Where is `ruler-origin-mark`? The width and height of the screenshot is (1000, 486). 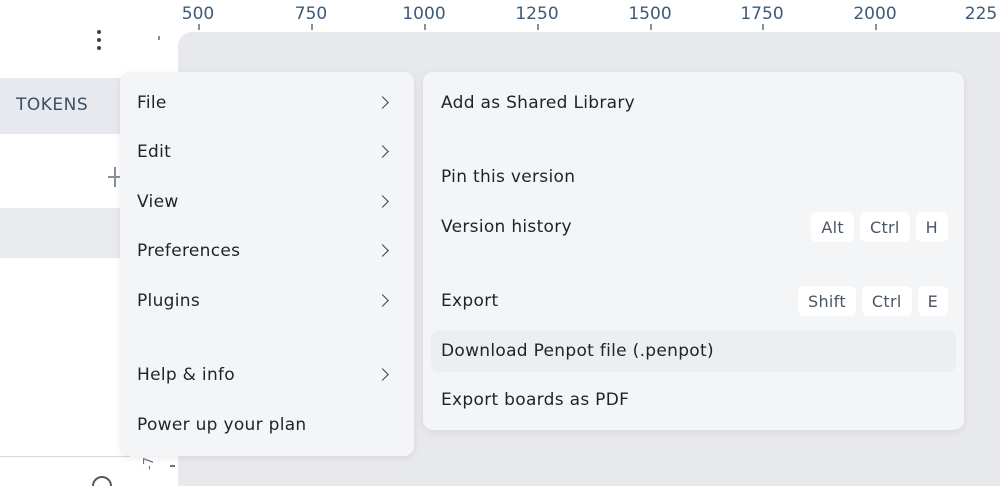 ruler-origin-mark is located at coordinates (159, 38).